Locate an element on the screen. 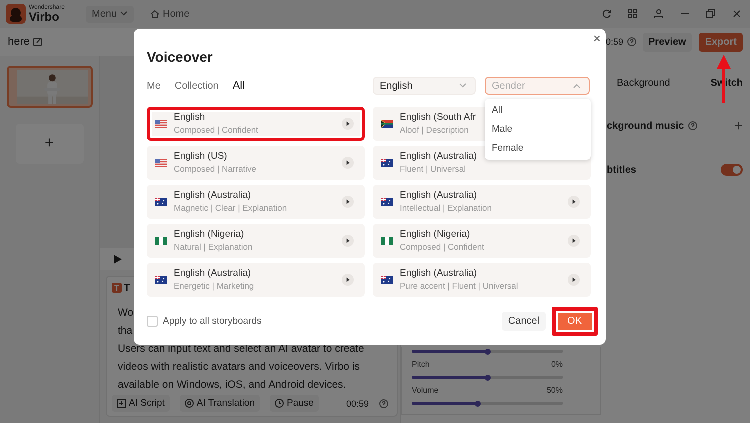 This screenshot has width=750, height=423. tab: All is located at coordinates (239, 86).